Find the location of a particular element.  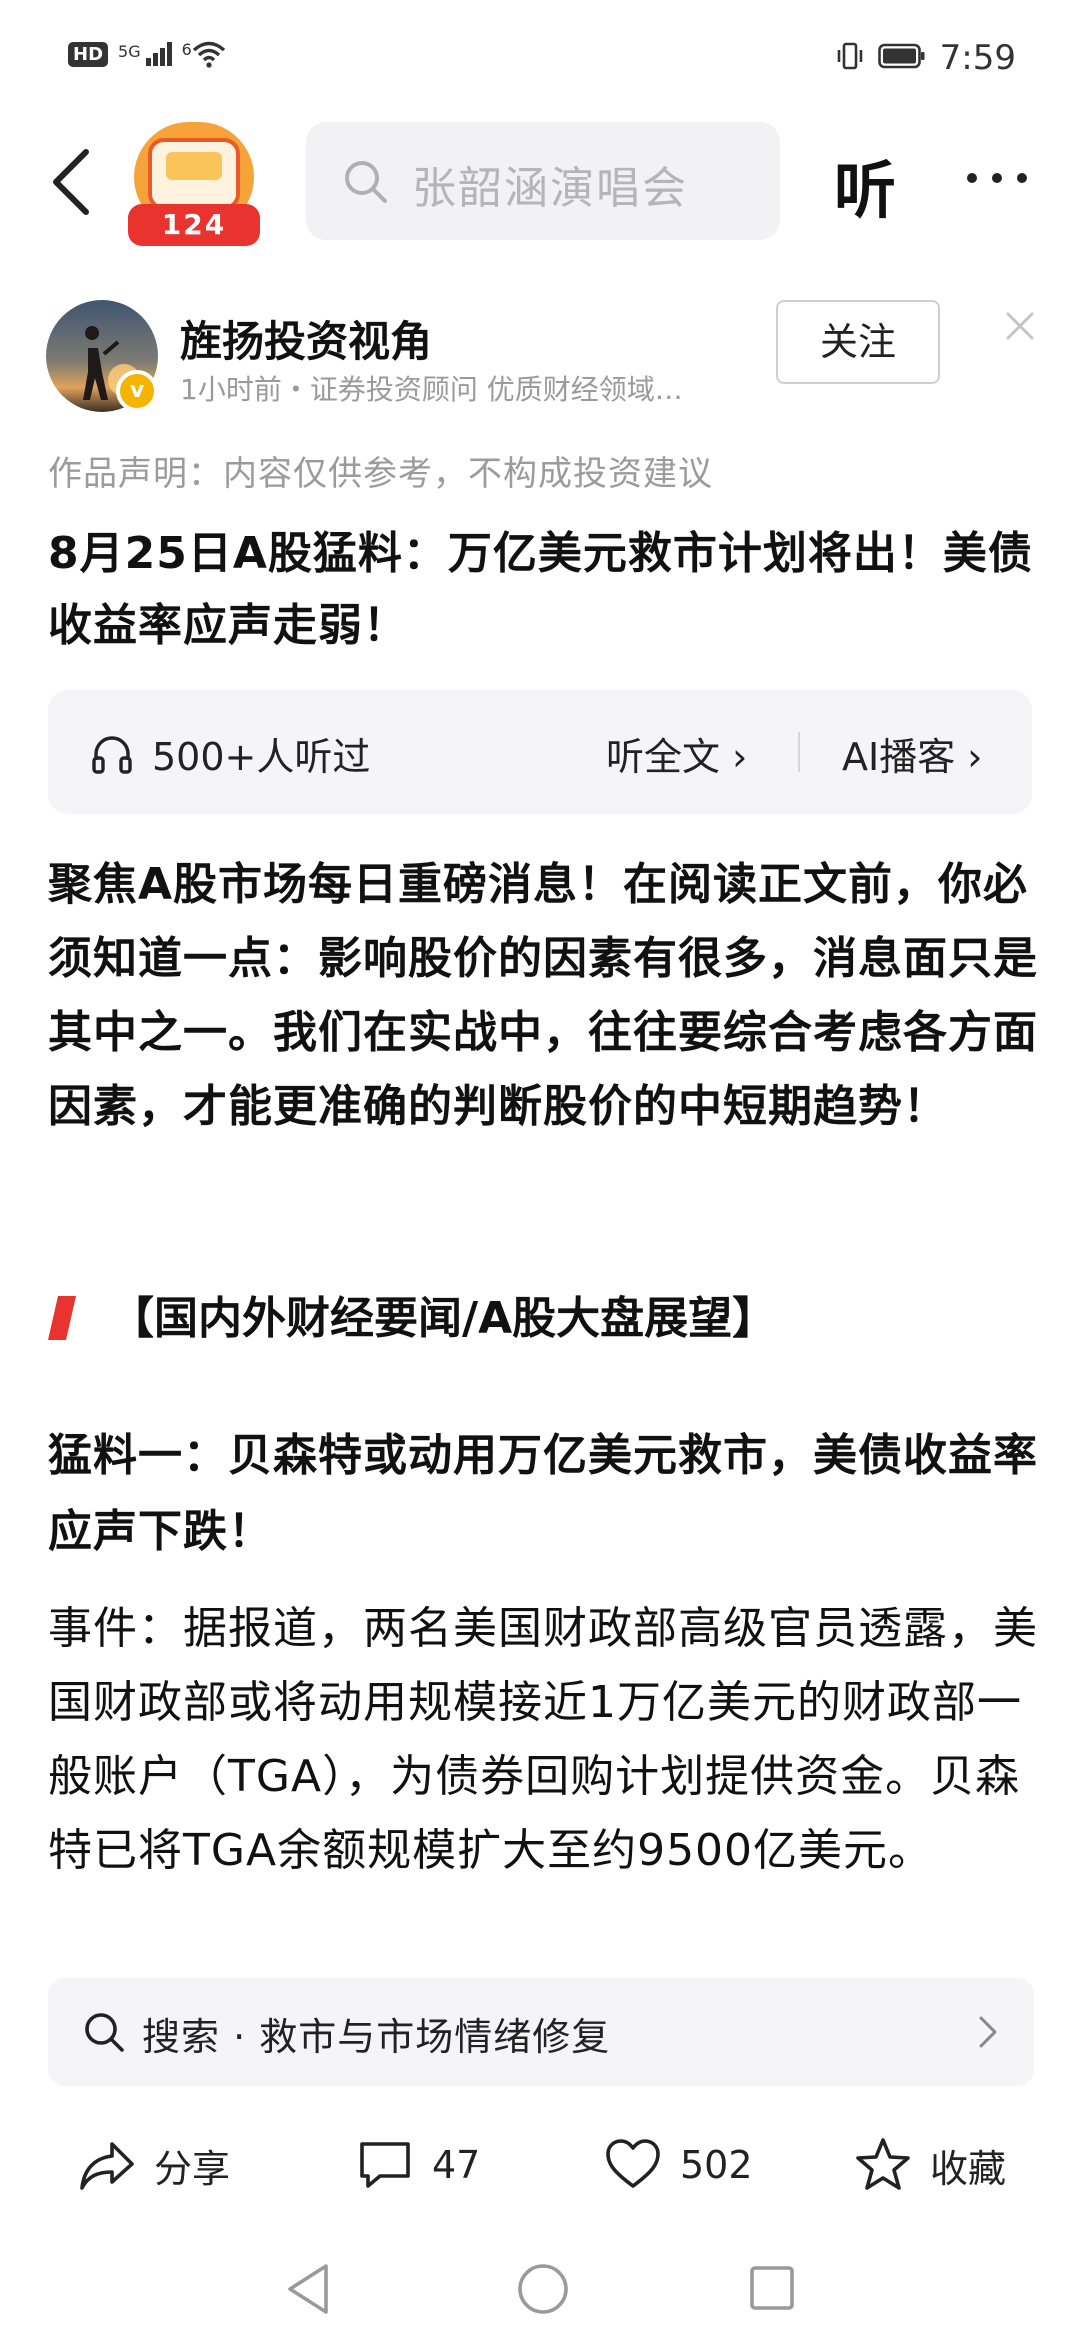

status-bar: HD 5G 6 7:59 is located at coordinates (540, 55).